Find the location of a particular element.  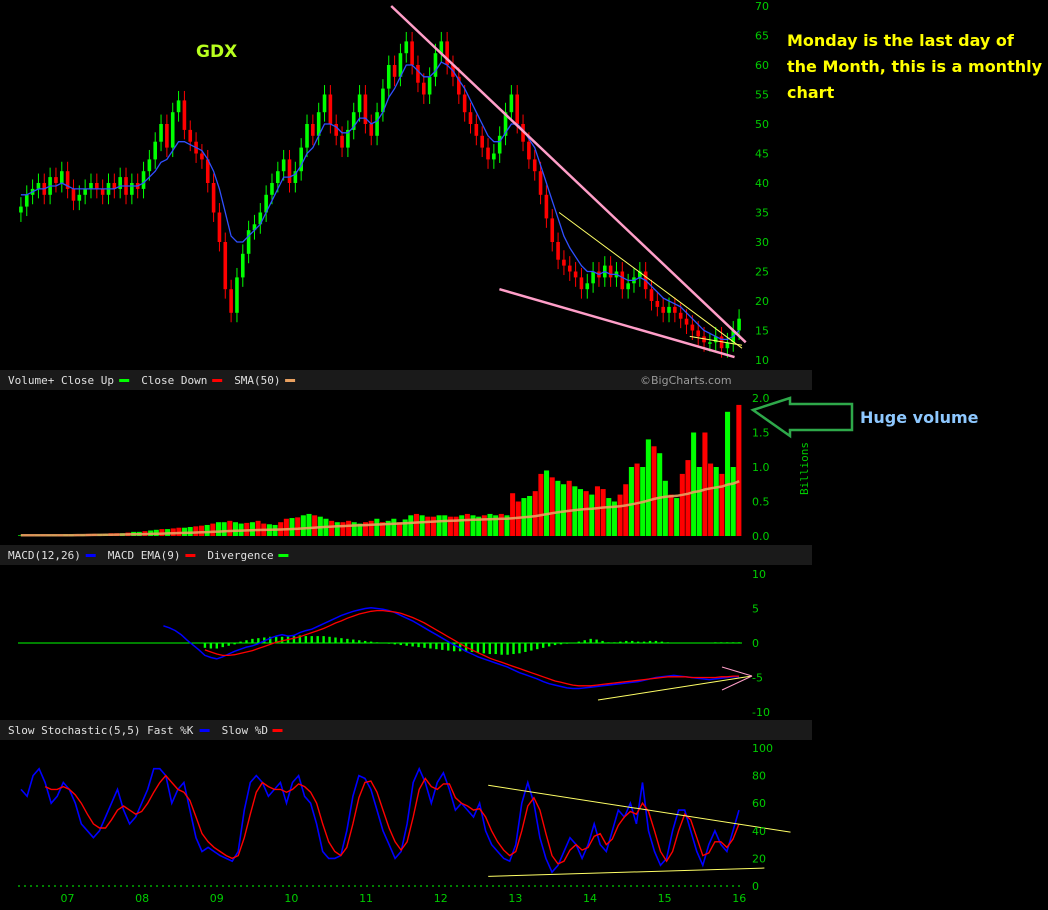

macd-trendline is located at coordinates (675, 688).